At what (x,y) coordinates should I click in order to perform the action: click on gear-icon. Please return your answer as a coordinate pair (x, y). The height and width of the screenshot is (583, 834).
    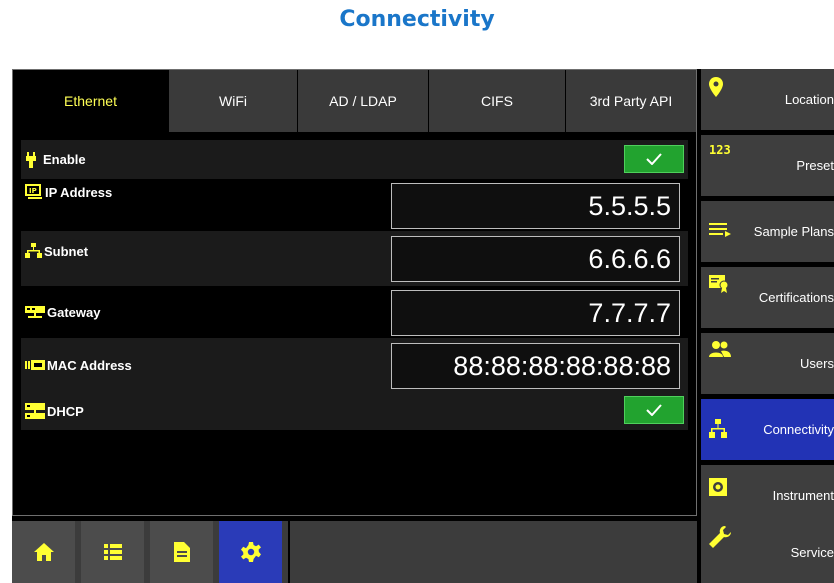
    Looking at the image, I should click on (250, 552).